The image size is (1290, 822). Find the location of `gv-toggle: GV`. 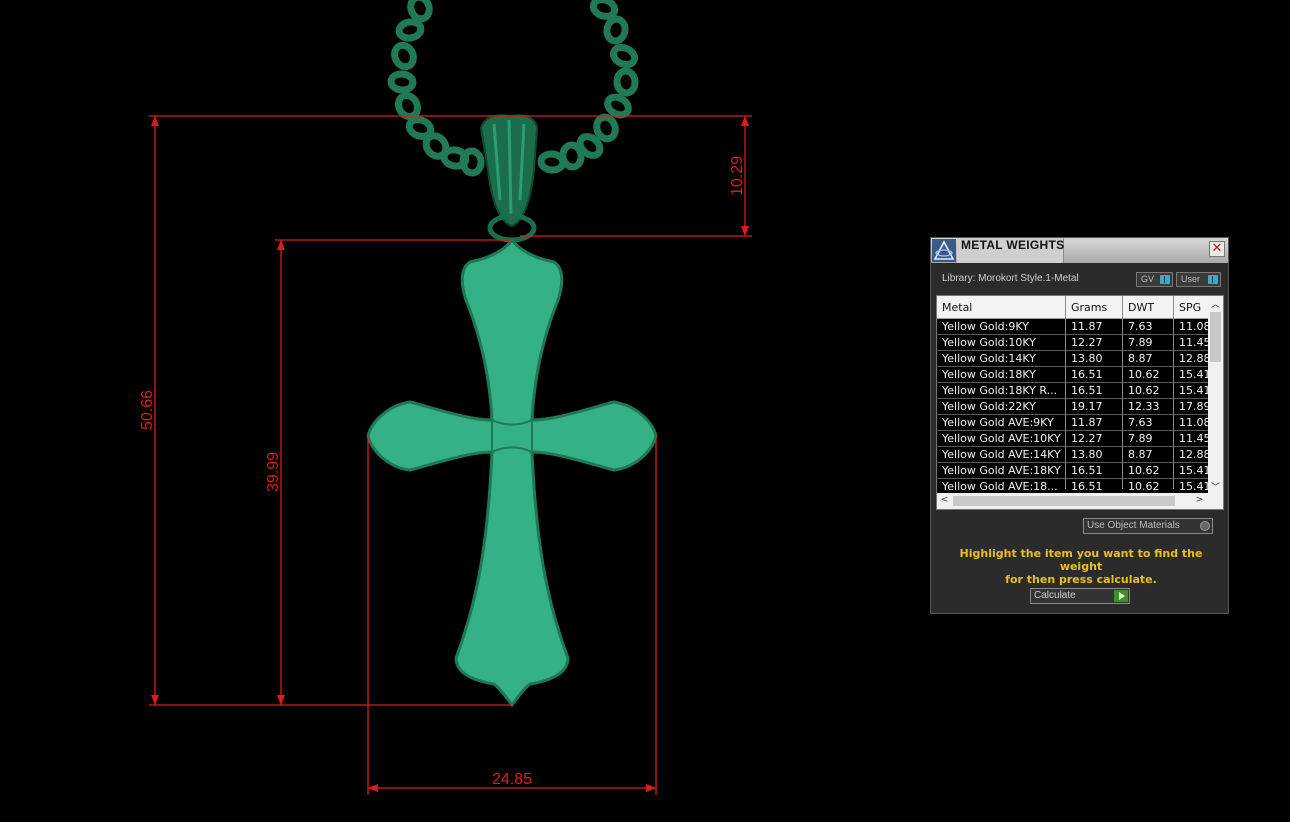

gv-toggle: GV is located at coordinates (1154, 279).